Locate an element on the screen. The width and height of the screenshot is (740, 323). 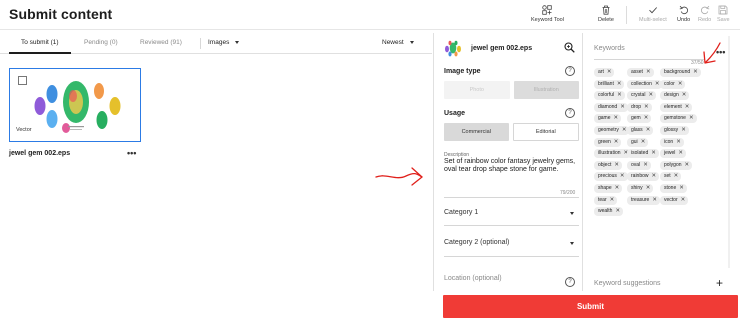
keywords-input: Keywords is located at coordinates (609, 48).